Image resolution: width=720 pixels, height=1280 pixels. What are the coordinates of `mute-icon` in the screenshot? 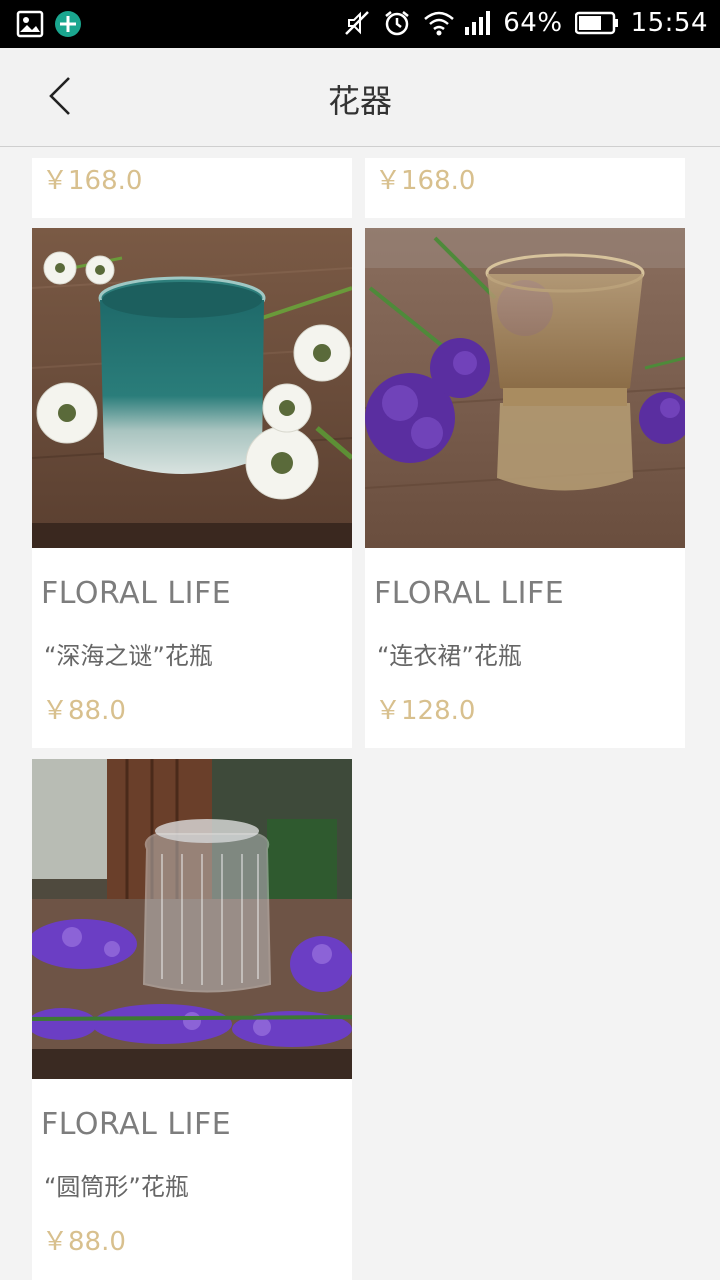 It's located at (357, 23).